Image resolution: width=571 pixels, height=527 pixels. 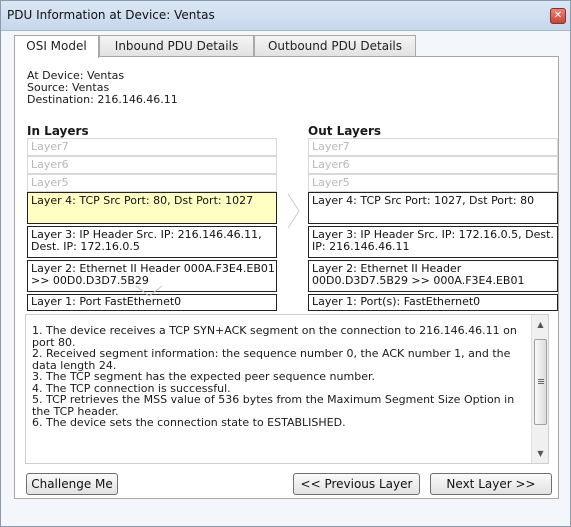 I want to click on close-icon: ✕, so click(x=558, y=16).